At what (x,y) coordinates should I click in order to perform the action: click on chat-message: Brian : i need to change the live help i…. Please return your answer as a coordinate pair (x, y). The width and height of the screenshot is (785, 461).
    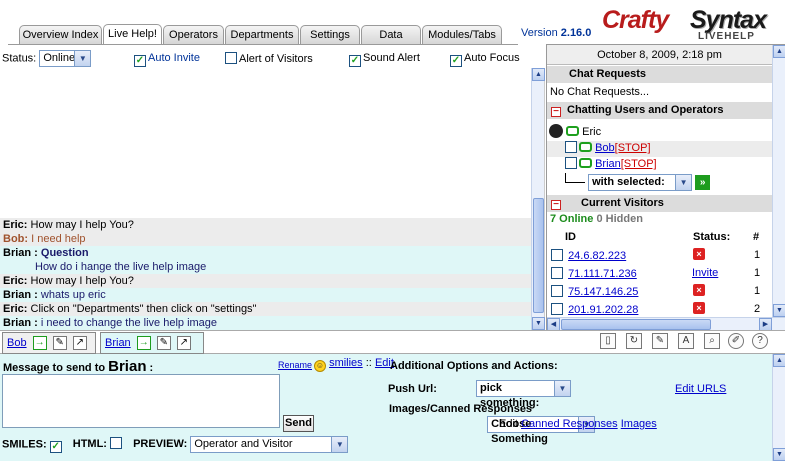
    Looking at the image, I should click on (265, 323).